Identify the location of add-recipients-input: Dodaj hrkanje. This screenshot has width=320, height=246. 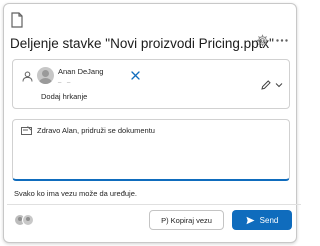
(64, 96).